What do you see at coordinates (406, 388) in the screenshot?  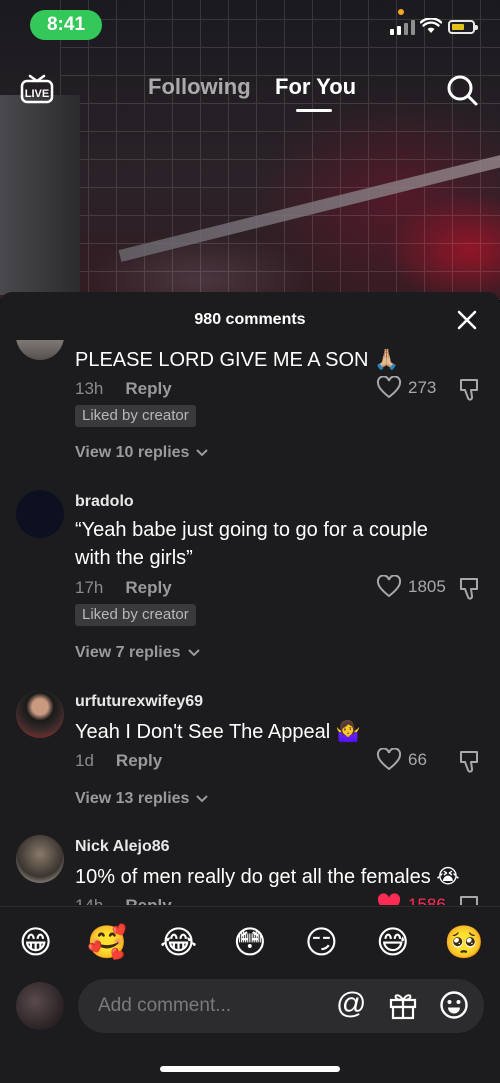 I see `like-button: 273` at bounding box center [406, 388].